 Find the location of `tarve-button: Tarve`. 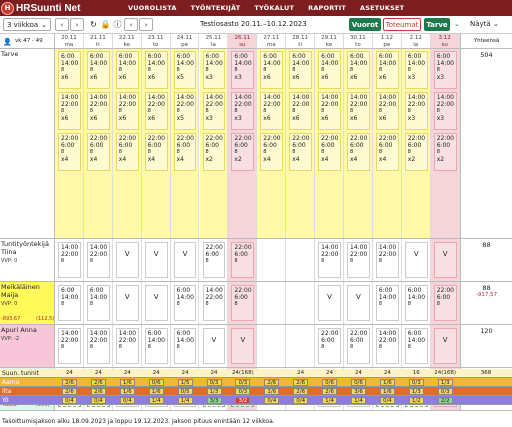

tarve-button: Tarve is located at coordinates (437, 24).